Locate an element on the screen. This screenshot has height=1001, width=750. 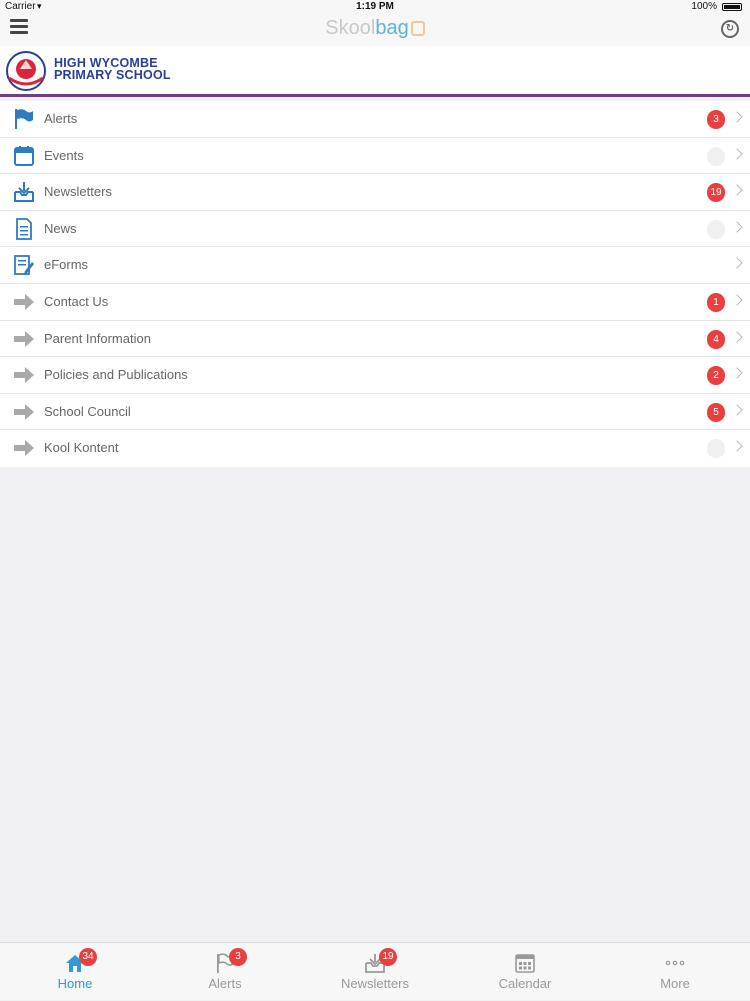
inbox-download-icon is located at coordinates (24, 192).